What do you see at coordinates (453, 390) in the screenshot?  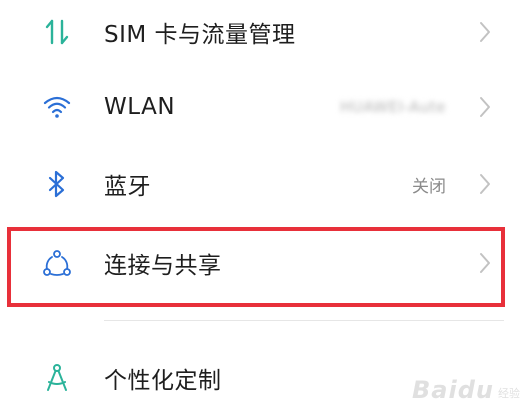 I see `watermark-text: Baidu` at bounding box center [453, 390].